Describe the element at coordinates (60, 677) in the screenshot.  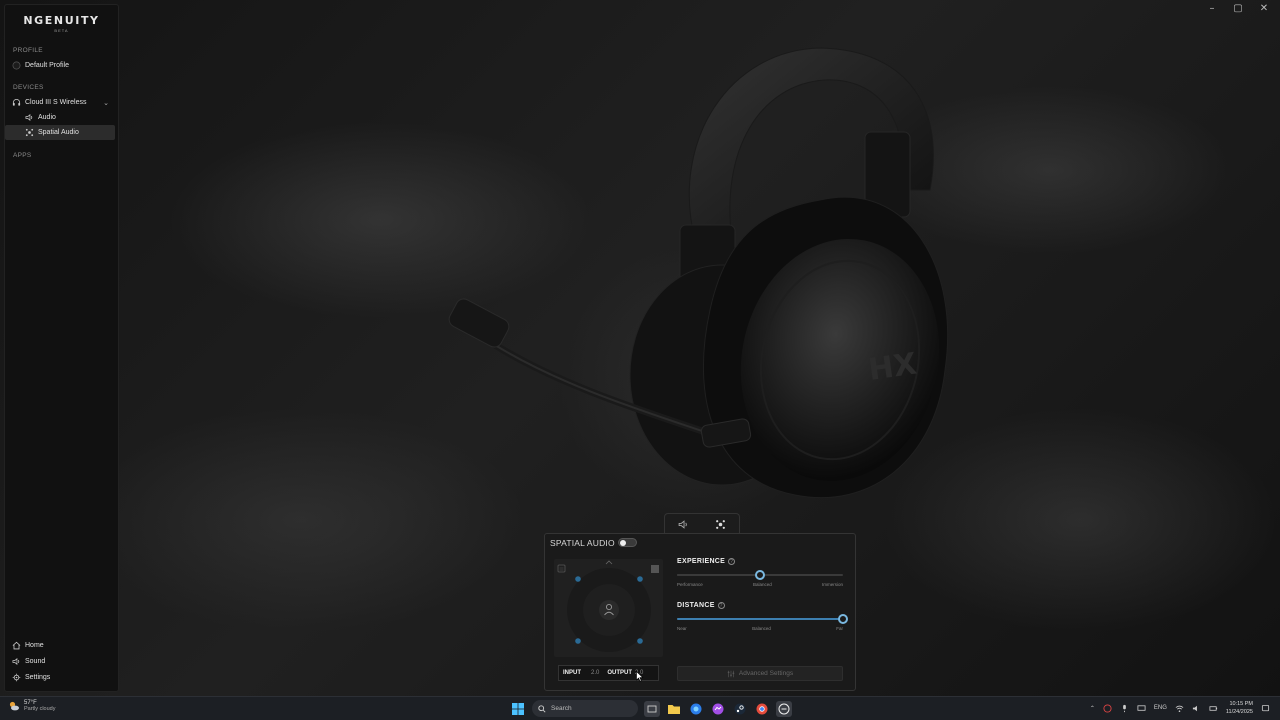
I see `sidebar-item-settings: Settings` at that location.